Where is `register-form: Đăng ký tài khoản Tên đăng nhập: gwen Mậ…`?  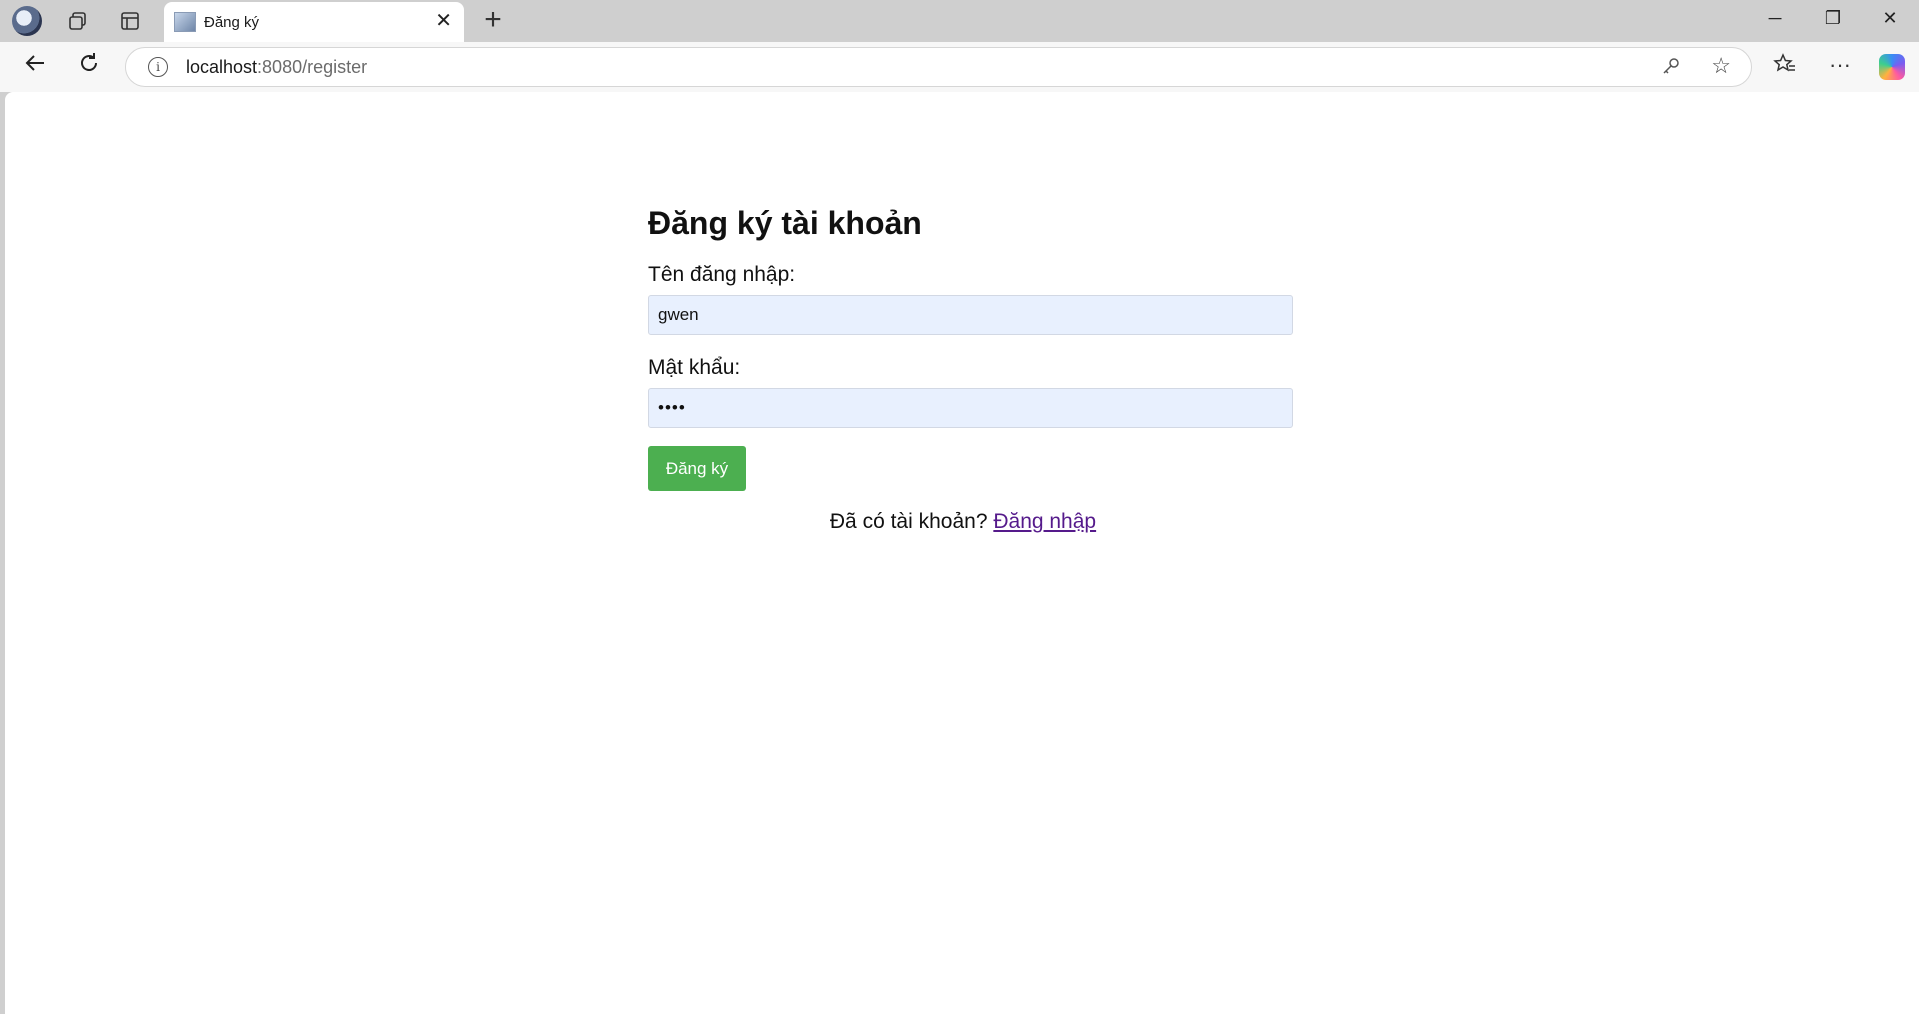 register-form: Đăng ký tài khoản Tên đăng nhập: gwen Mậ… is located at coordinates (971, 369).